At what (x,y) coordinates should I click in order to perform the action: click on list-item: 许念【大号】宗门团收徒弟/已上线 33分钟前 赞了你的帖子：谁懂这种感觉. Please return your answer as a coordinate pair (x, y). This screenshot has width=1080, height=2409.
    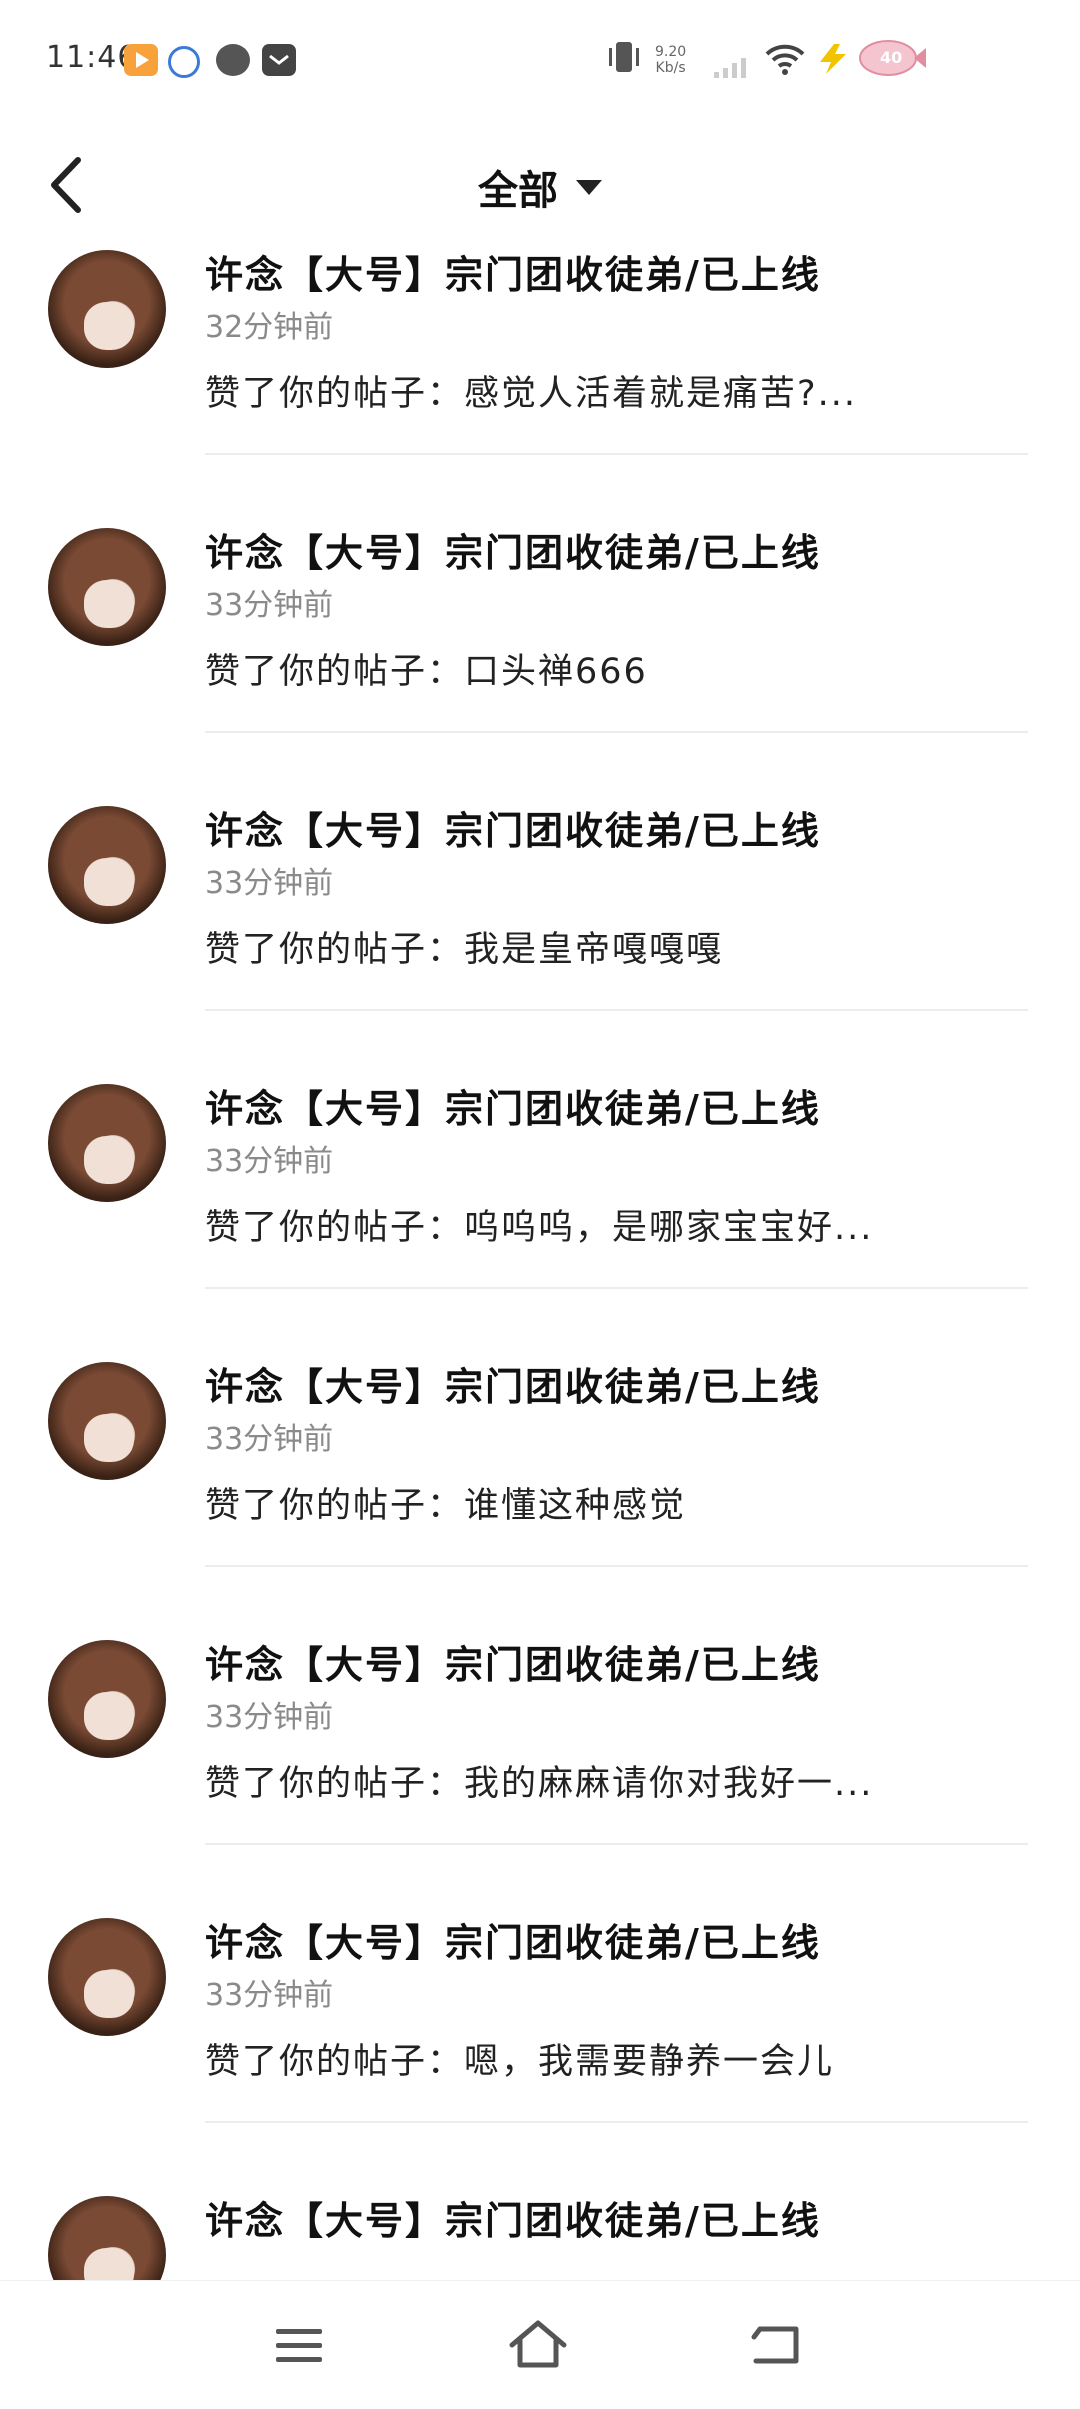
    Looking at the image, I should click on (540, 1502).